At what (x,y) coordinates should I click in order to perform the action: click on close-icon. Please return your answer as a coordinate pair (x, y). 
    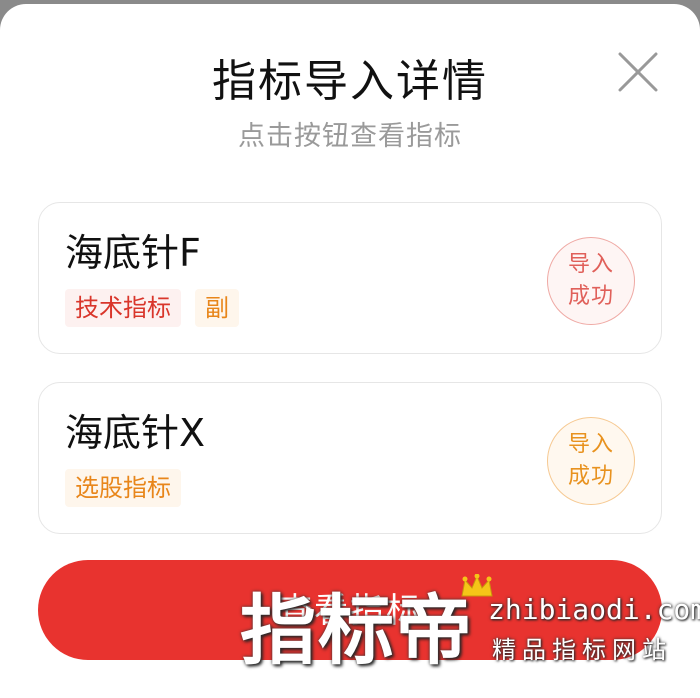
    Looking at the image, I should click on (638, 72).